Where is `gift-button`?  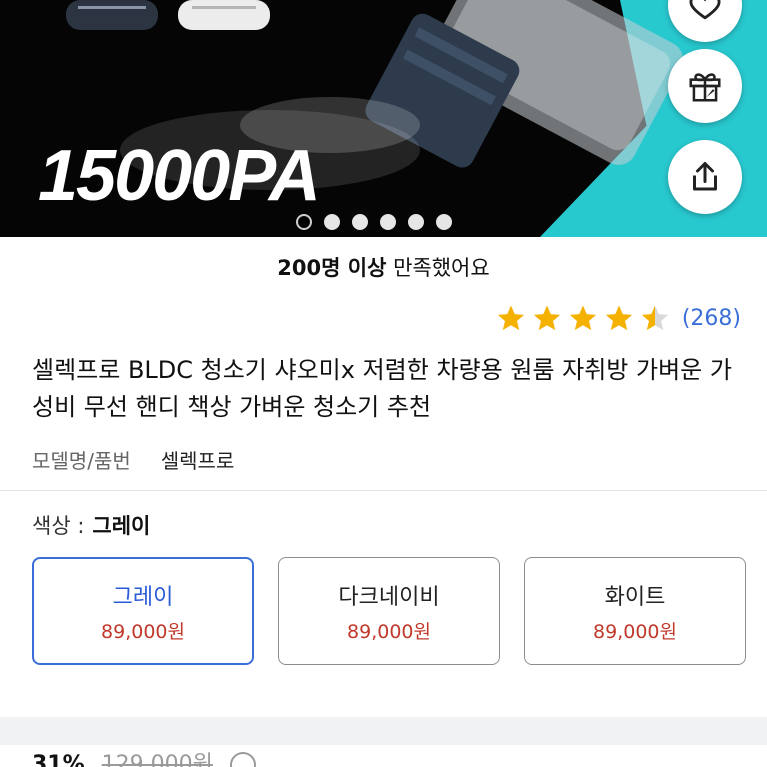
gift-button is located at coordinates (705, 86).